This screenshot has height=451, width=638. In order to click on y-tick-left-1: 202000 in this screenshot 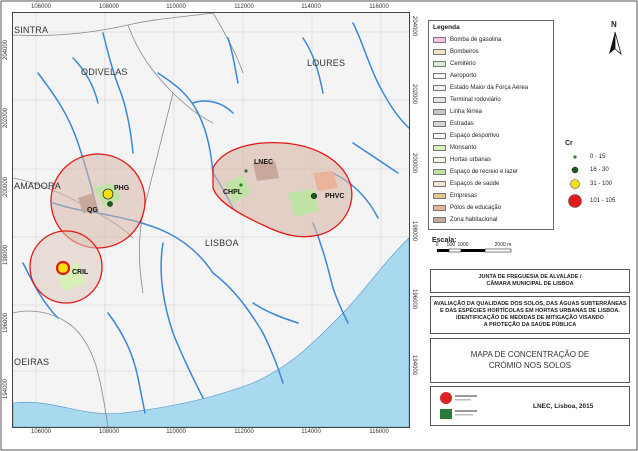, I will do `click(6, 118)`.